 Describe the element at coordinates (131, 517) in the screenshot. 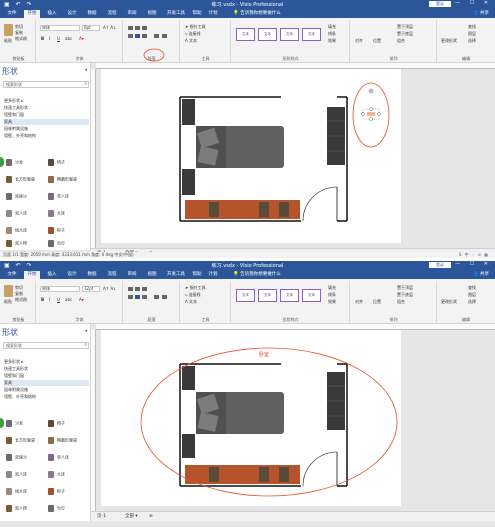

I see `tab-all-pages: 全部 ▾` at that location.